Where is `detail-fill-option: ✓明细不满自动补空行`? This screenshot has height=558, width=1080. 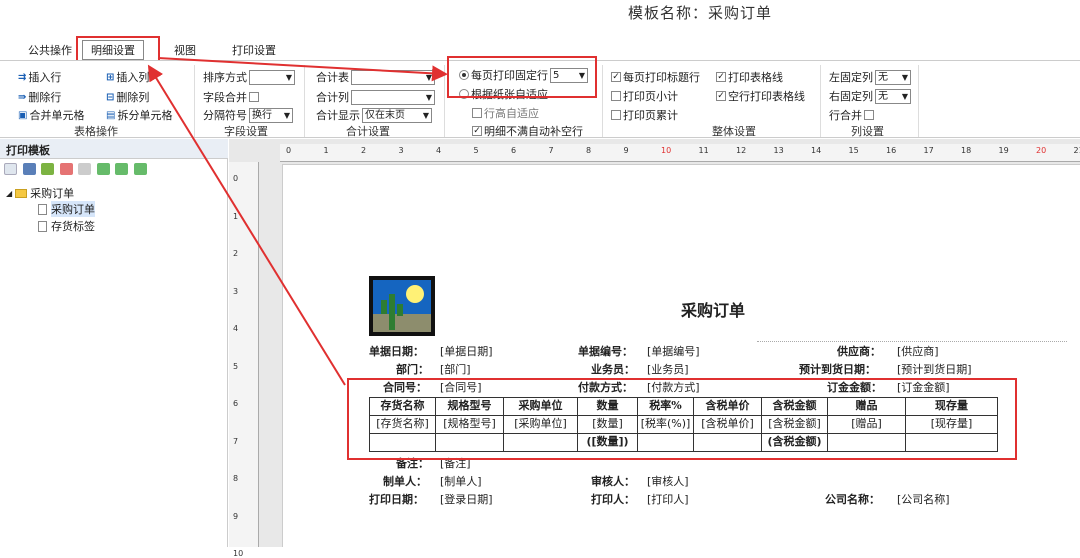 detail-fill-option: ✓明细不满自动补空行 is located at coordinates (527, 131).